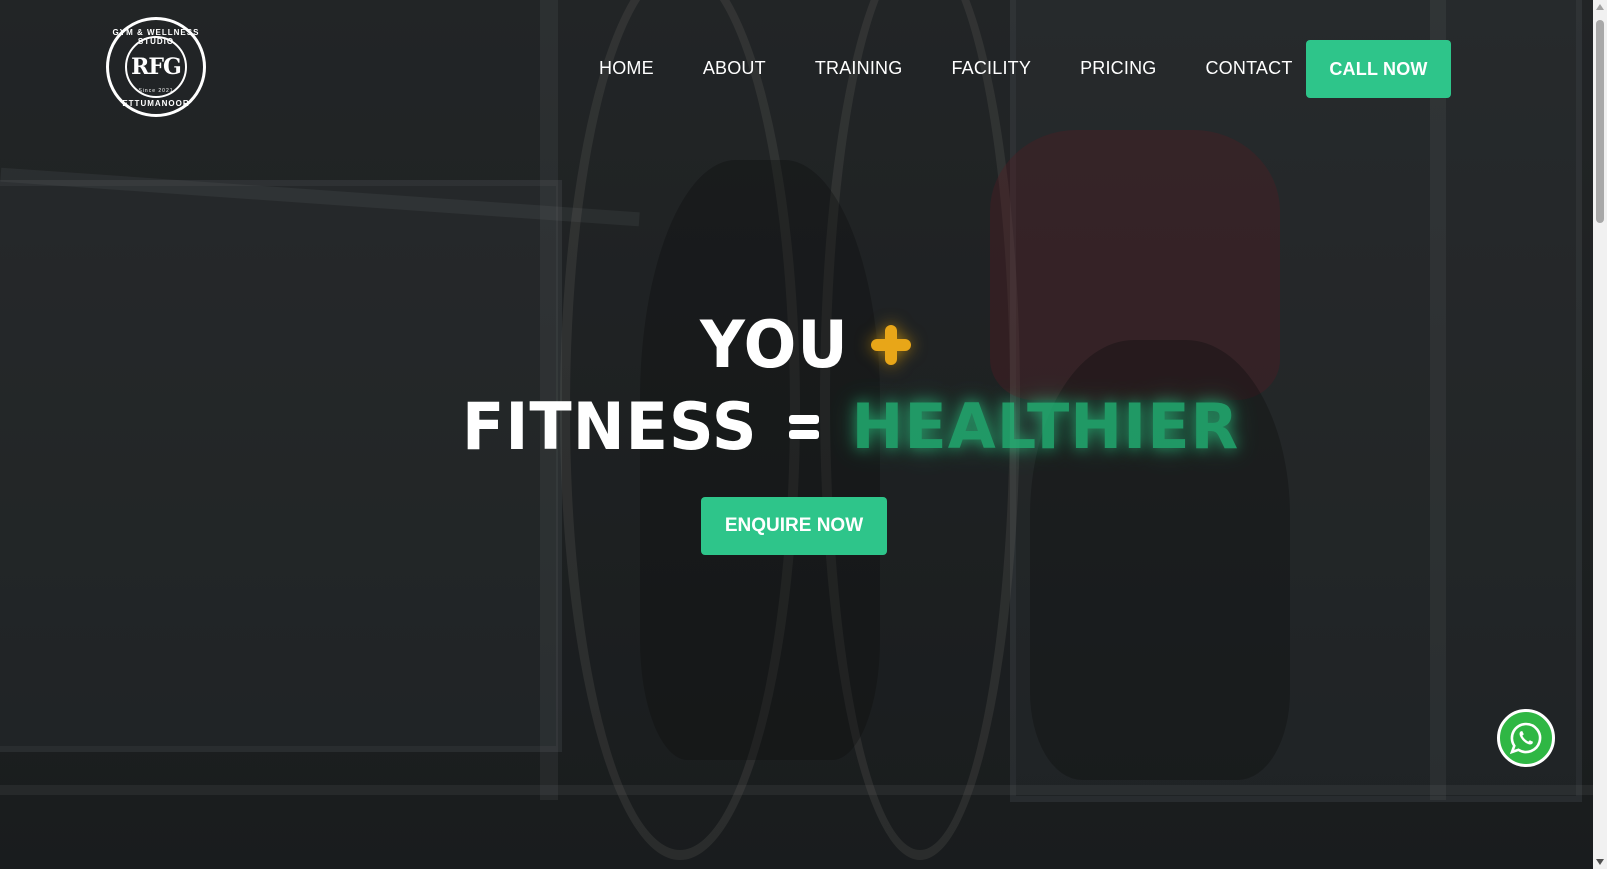  What do you see at coordinates (1378, 69) in the screenshot?
I see `call-now-button: CALL NOW` at bounding box center [1378, 69].